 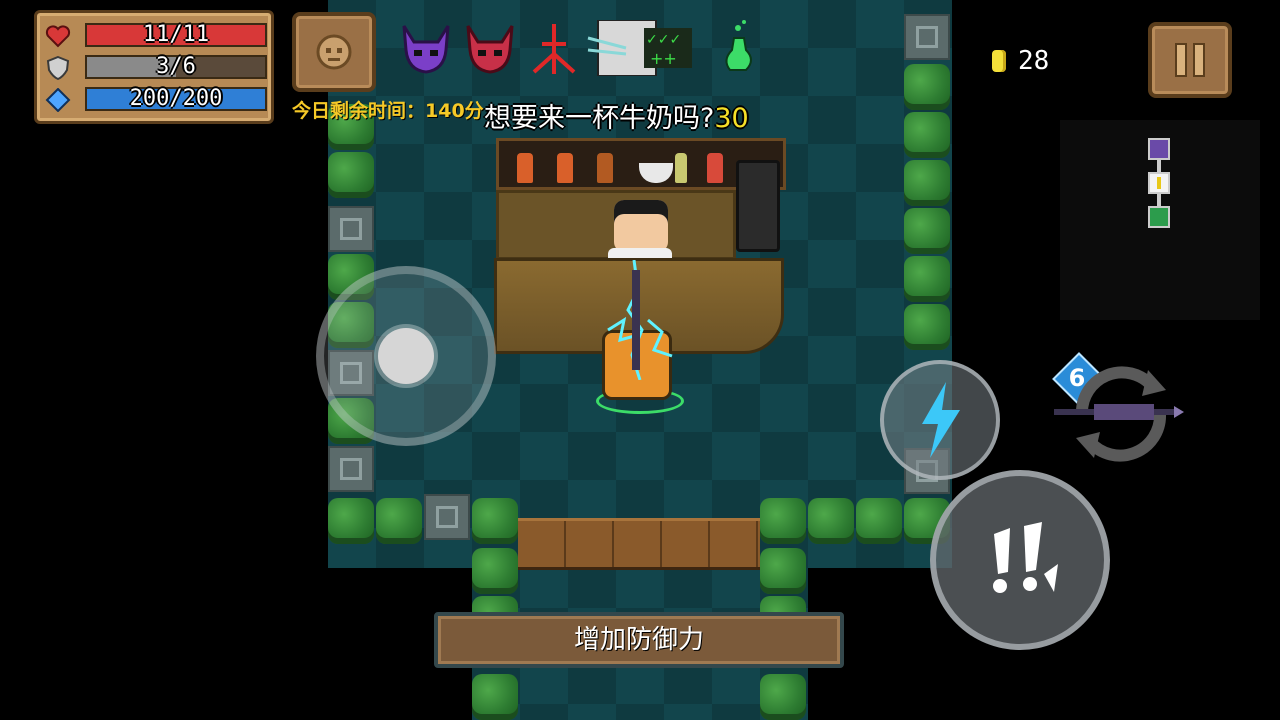 What do you see at coordinates (1159, 183) in the screenshot?
I see `shop-room-icon` at bounding box center [1159, 183].